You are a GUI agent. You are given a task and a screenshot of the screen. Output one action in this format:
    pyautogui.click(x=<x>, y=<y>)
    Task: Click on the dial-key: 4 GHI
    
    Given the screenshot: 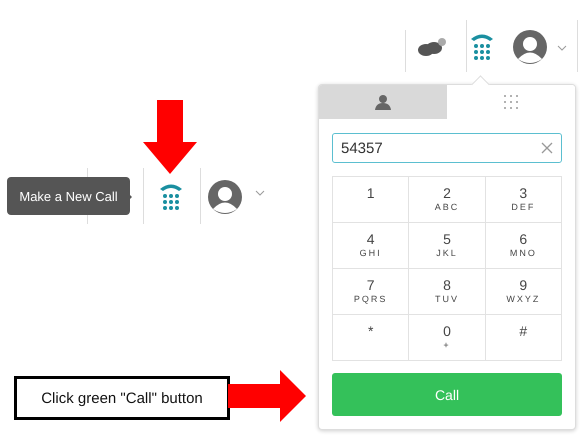 What is the action you would take?
    pyautogui.click(x=371, y=246)
    